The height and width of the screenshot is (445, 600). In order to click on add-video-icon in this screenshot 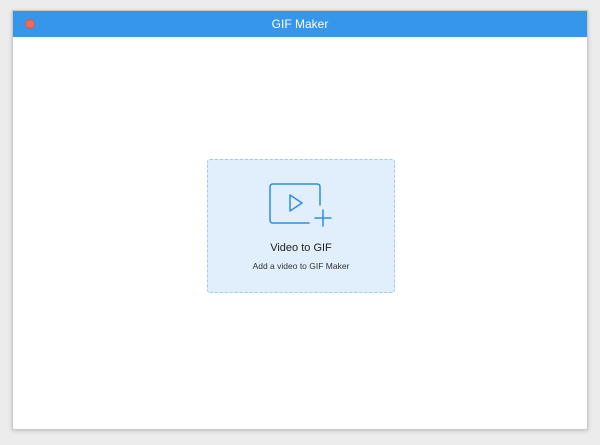, I will do `click(300, 205)`.